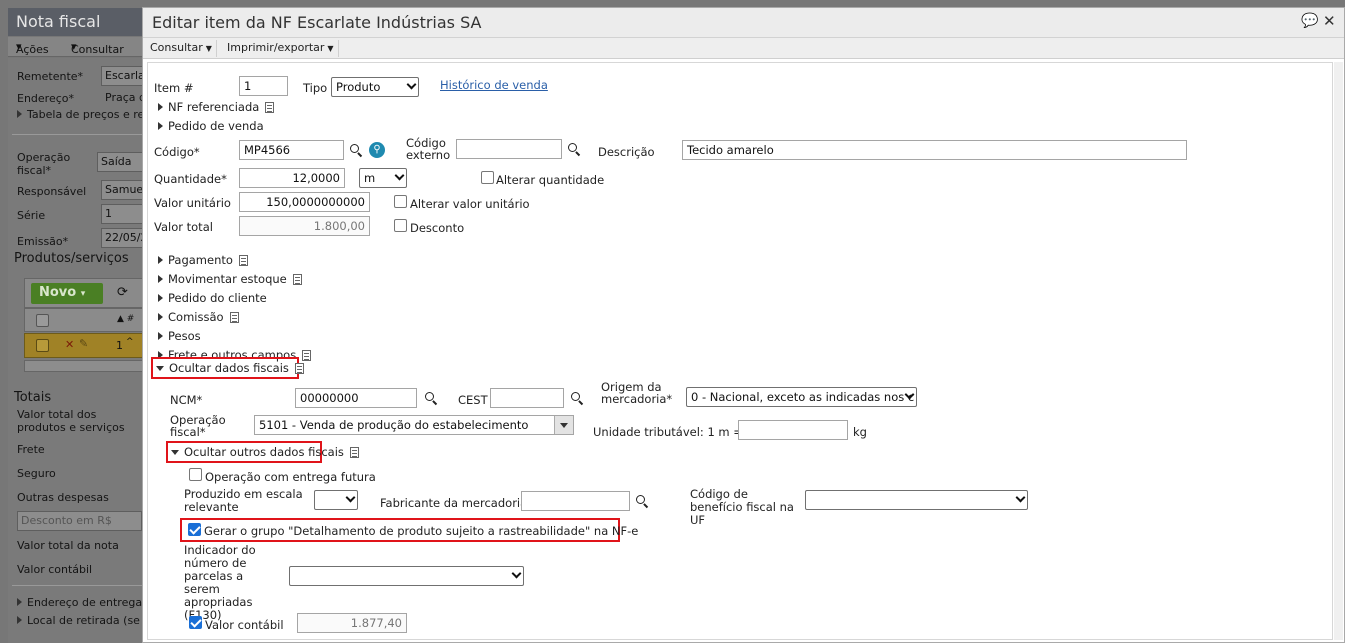  Describe the element at coordinates (198, 426) in the screenshot. I see `operacao-fiscal-label: Operação fiscal*` at that location.